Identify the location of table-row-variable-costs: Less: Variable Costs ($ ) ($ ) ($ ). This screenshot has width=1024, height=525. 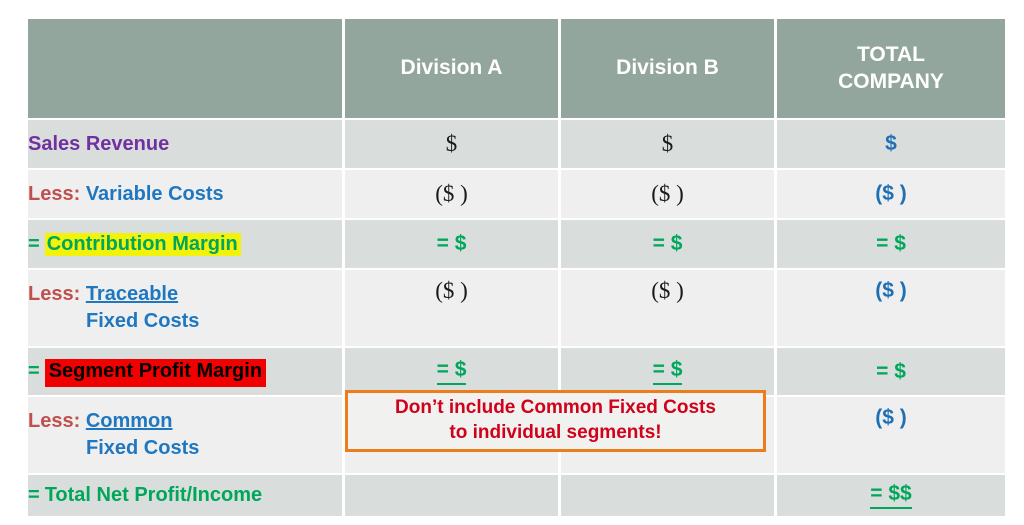
(516, 195).